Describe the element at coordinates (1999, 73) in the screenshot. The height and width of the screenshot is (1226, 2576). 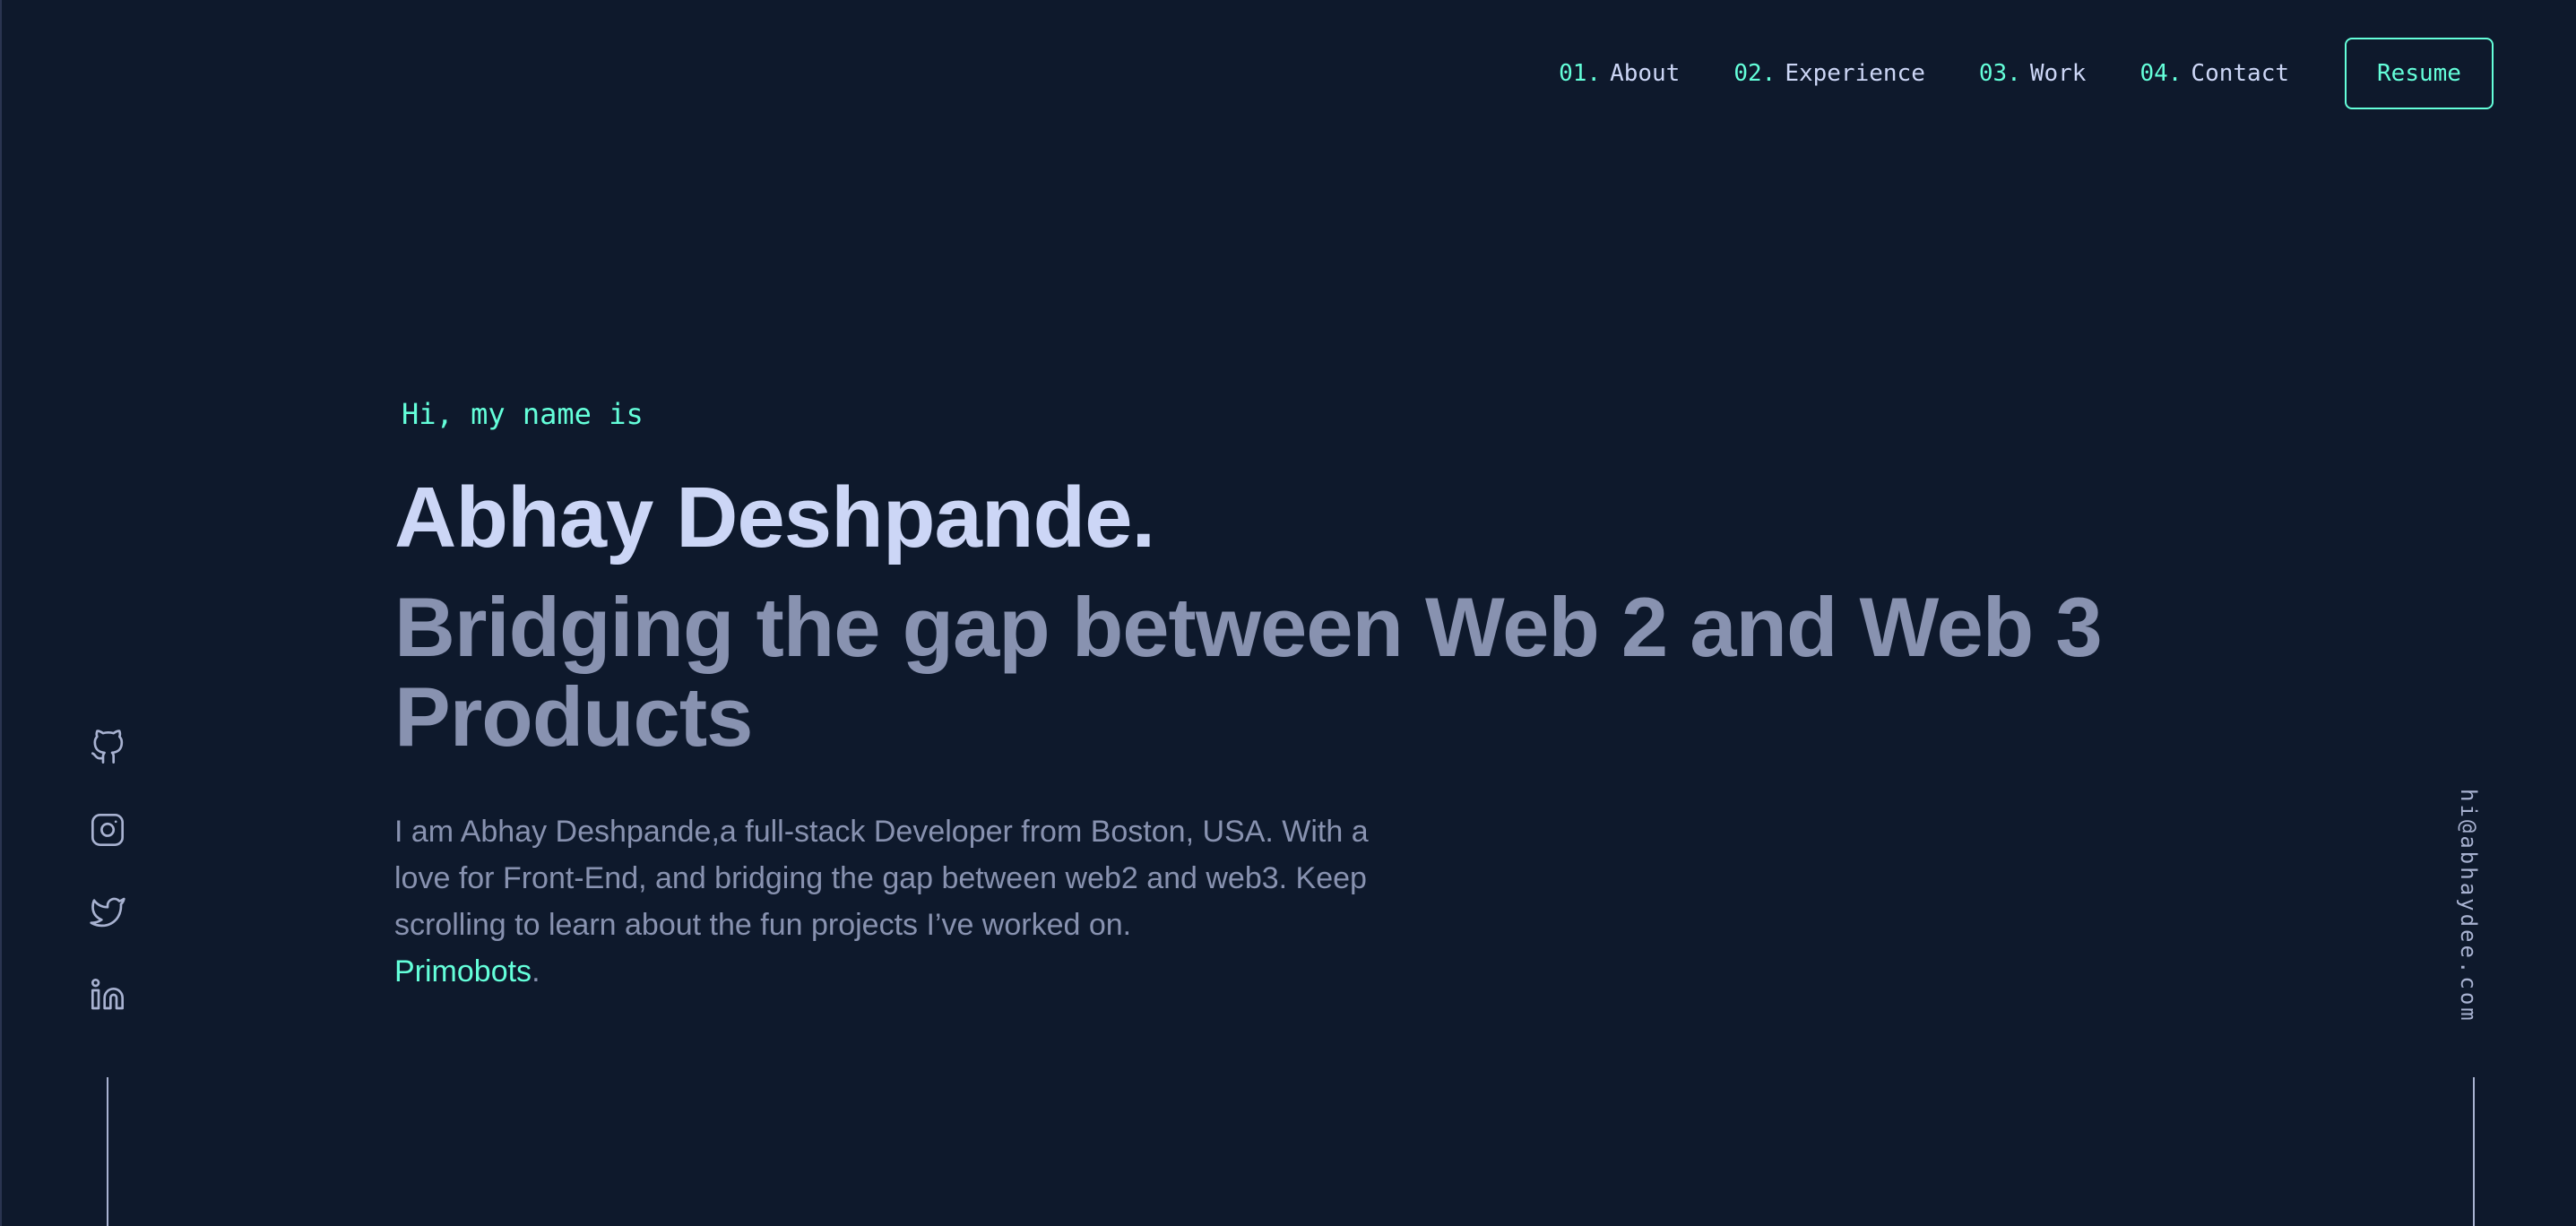
I see `nav-number: 03.` at that location.